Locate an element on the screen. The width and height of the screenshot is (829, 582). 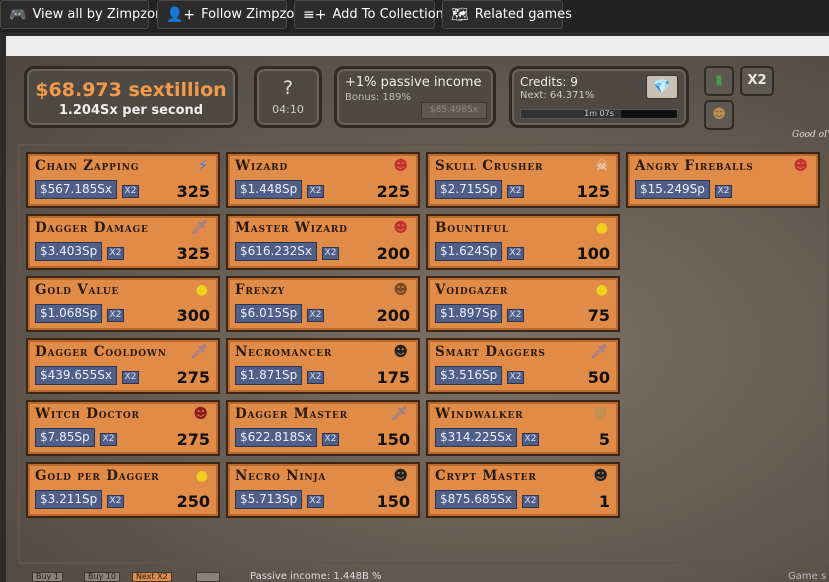
upgrade-card: Gold per Dagger ● $3.211Sp X2 250 is located at coordinates (123, 490).